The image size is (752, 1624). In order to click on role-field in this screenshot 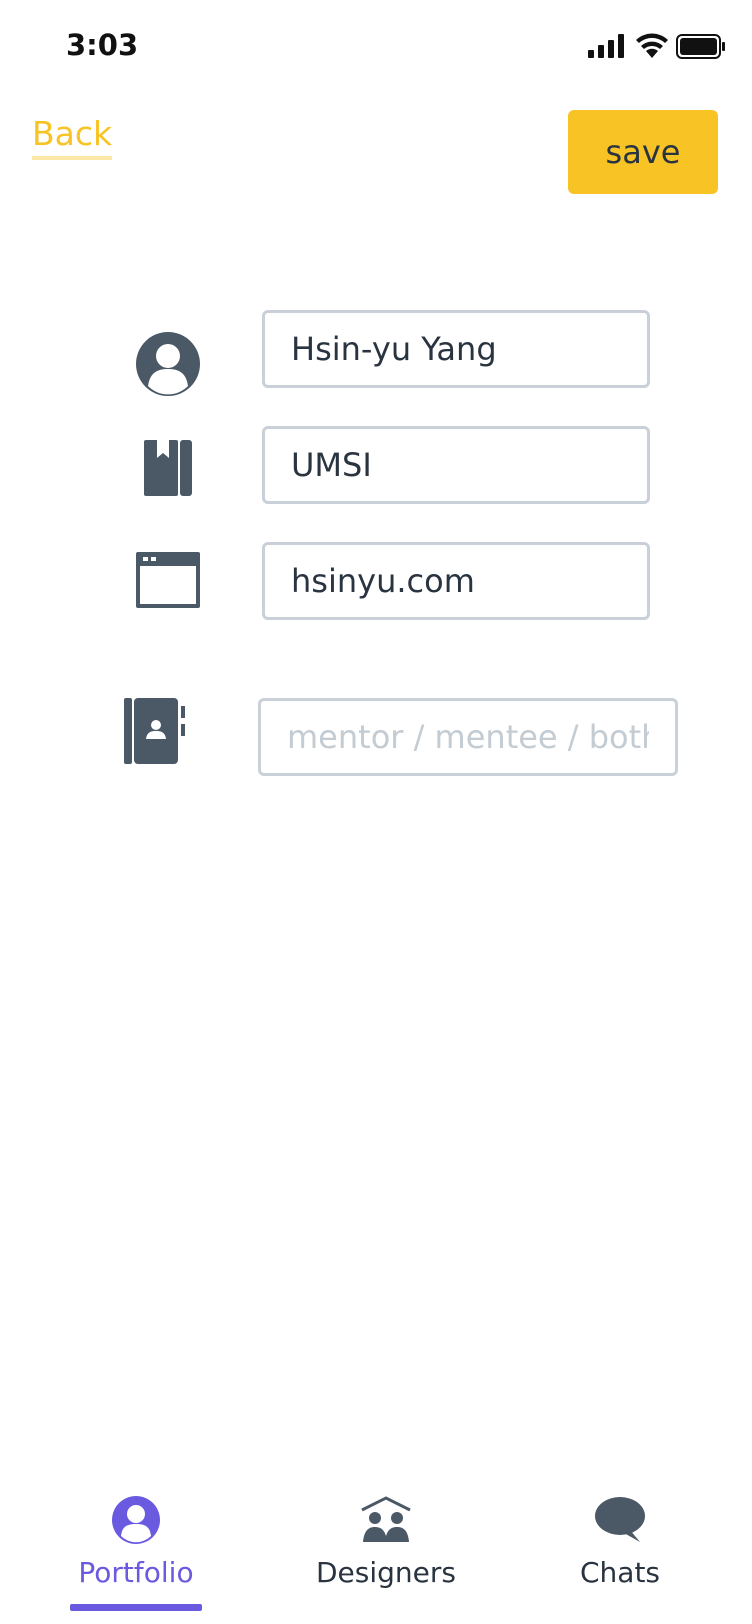, I will do `click(468, 737)`.